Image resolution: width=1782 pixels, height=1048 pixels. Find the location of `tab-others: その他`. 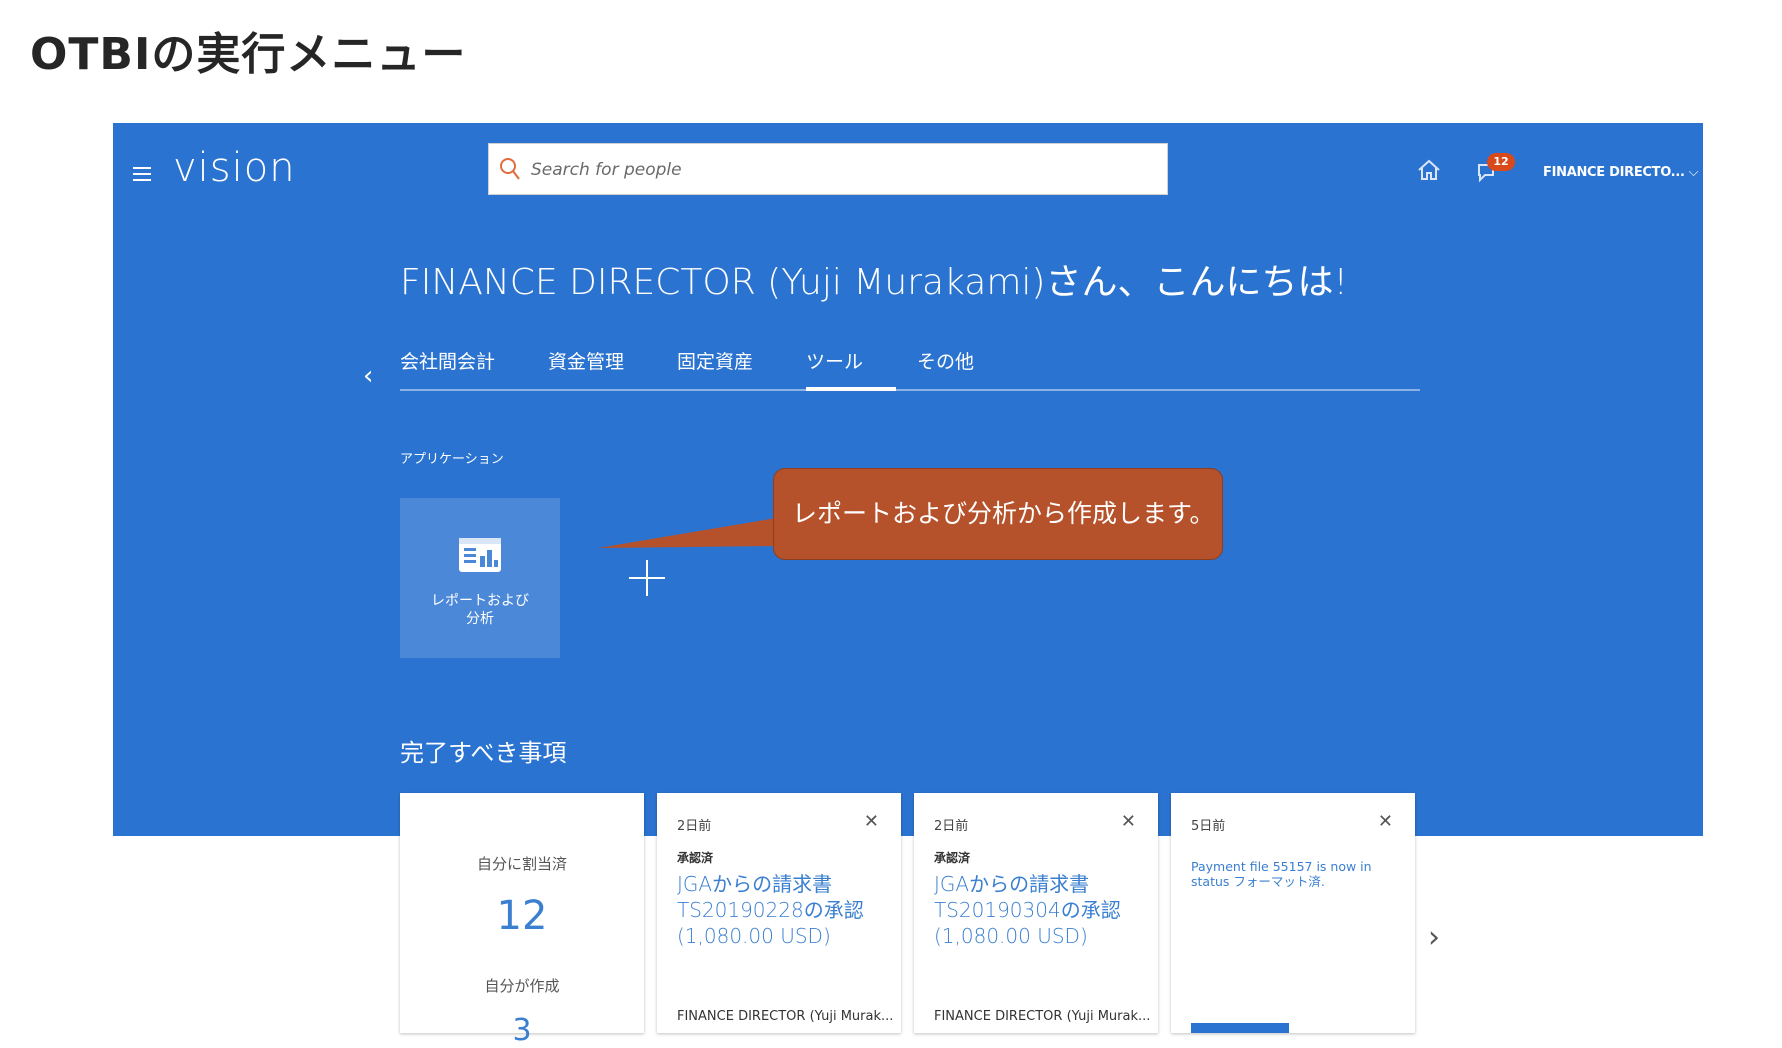

tab-others: その他 is located at coordinates (945, 365).